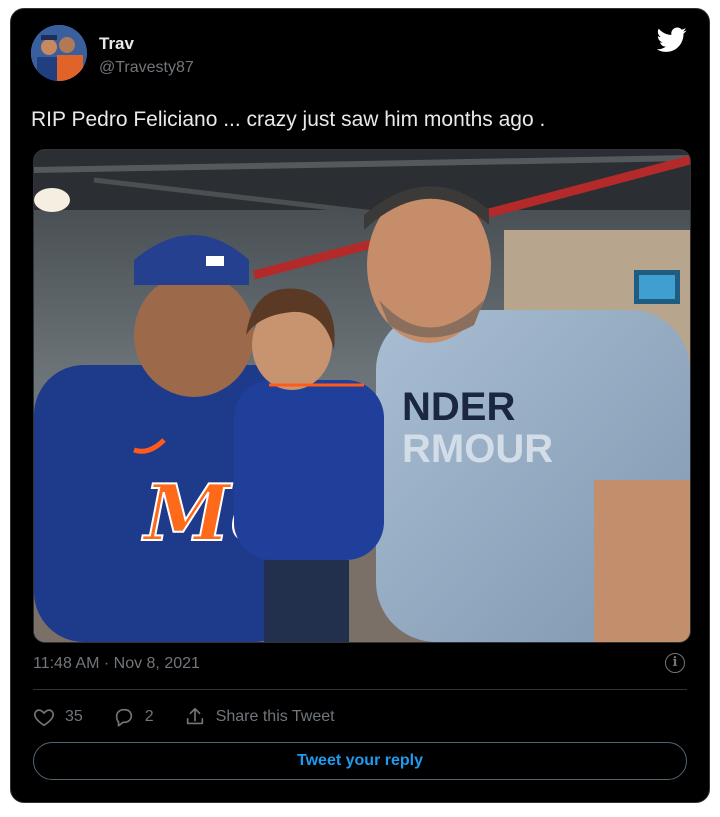  Describe the element at coordinates (149, 716) in the screenshot. I see `reply-count: 2` at that location.